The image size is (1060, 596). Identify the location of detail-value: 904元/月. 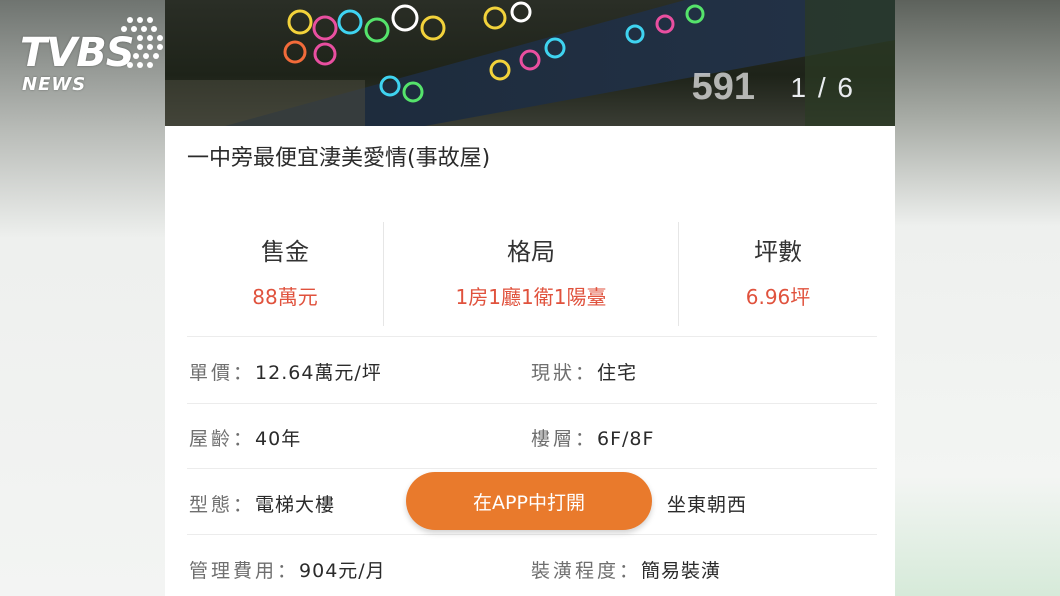
(342, 571).